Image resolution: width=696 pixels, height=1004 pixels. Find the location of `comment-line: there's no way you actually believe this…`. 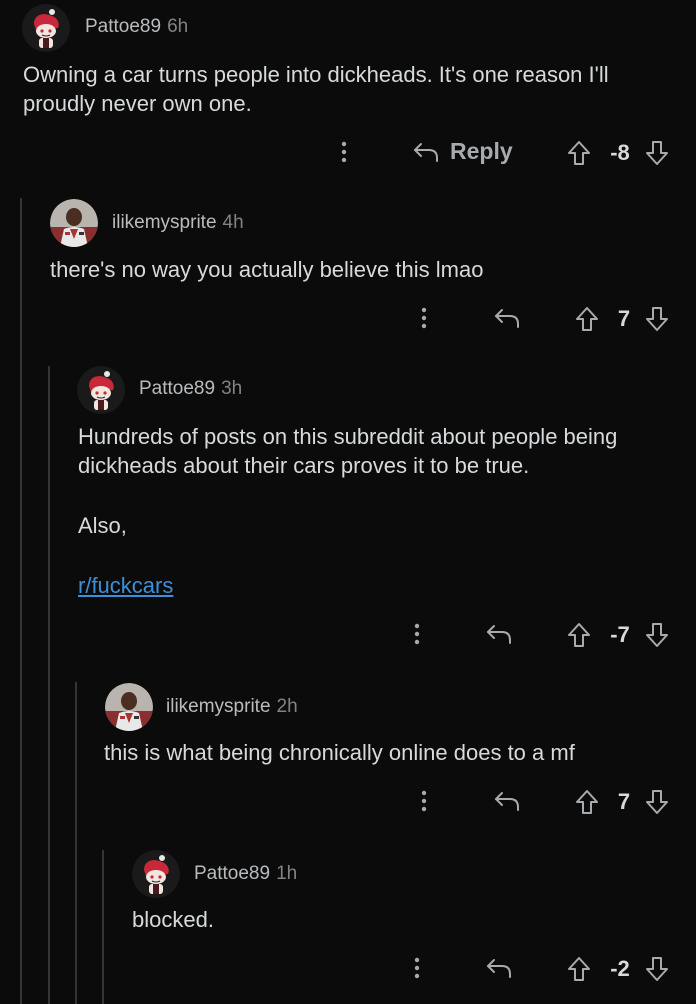

comment-line: there's no way you actually believe this… is located at coordinates (267, 269).